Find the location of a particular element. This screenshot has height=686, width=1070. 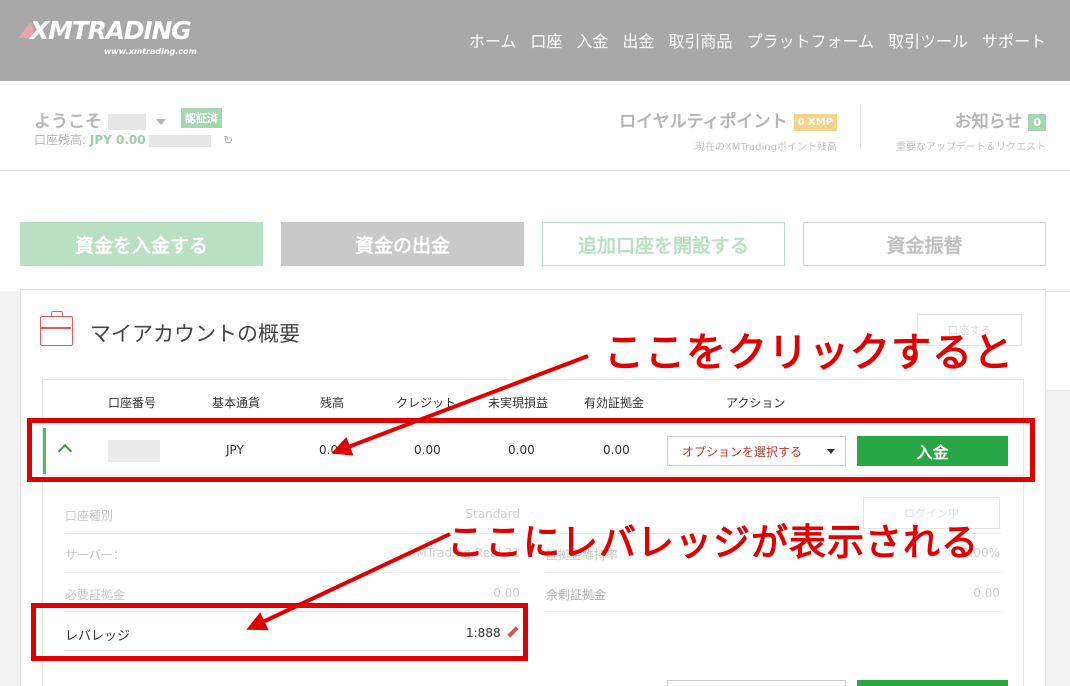

annotation-leverage-shown: ここにレバレッジが表示される is located at coordinates (713, 542).